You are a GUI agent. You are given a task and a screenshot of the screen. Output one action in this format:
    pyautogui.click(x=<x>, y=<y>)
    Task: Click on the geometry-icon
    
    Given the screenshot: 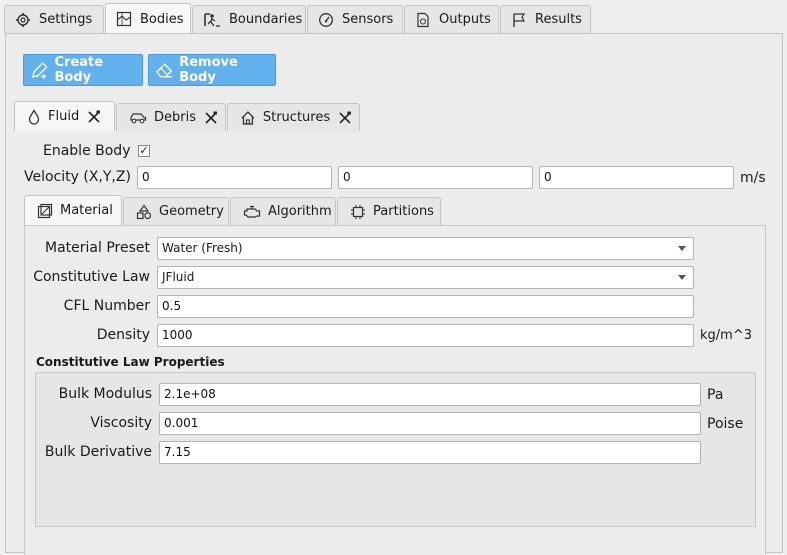 What is the action you would take?
    pyautogui.click(x=144, y=211)
    